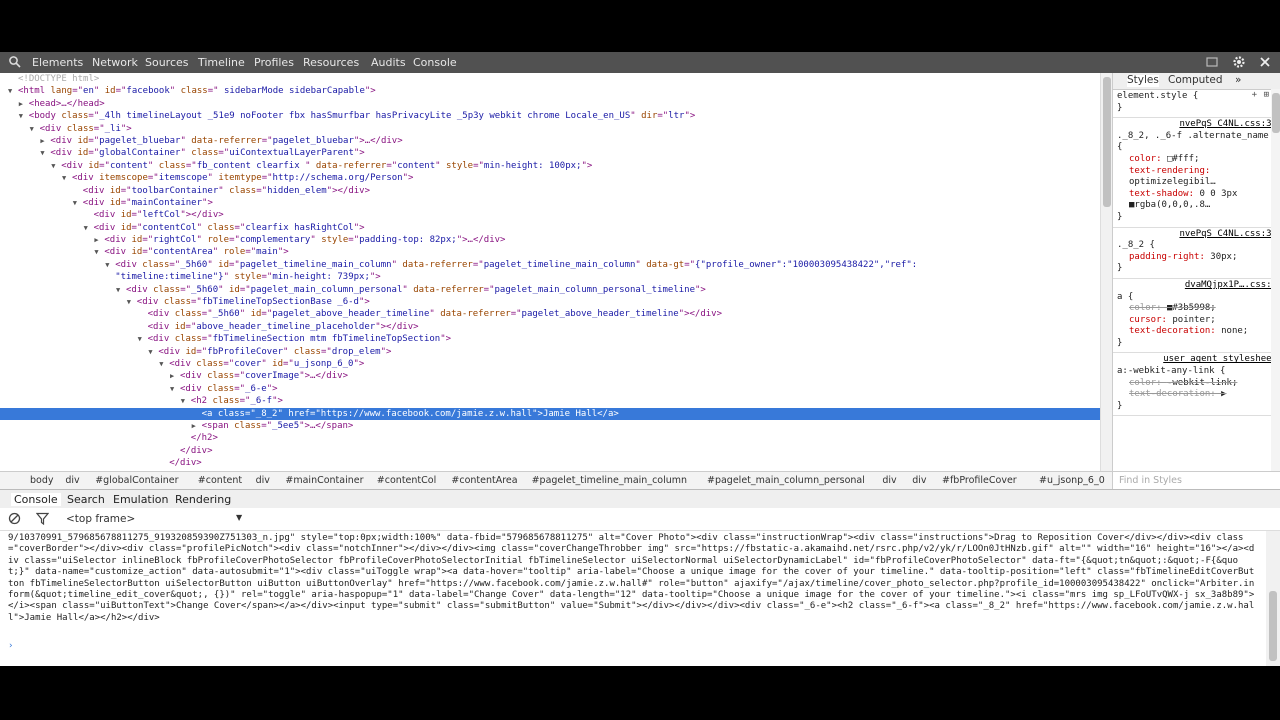 This screenshot has width=1280, height=720. What do you see at coordinates (550, 376) in the screenshot?
I see `tree-node: ▶ <div class="coverImage">…</div>` at bounding box center [550, 376].